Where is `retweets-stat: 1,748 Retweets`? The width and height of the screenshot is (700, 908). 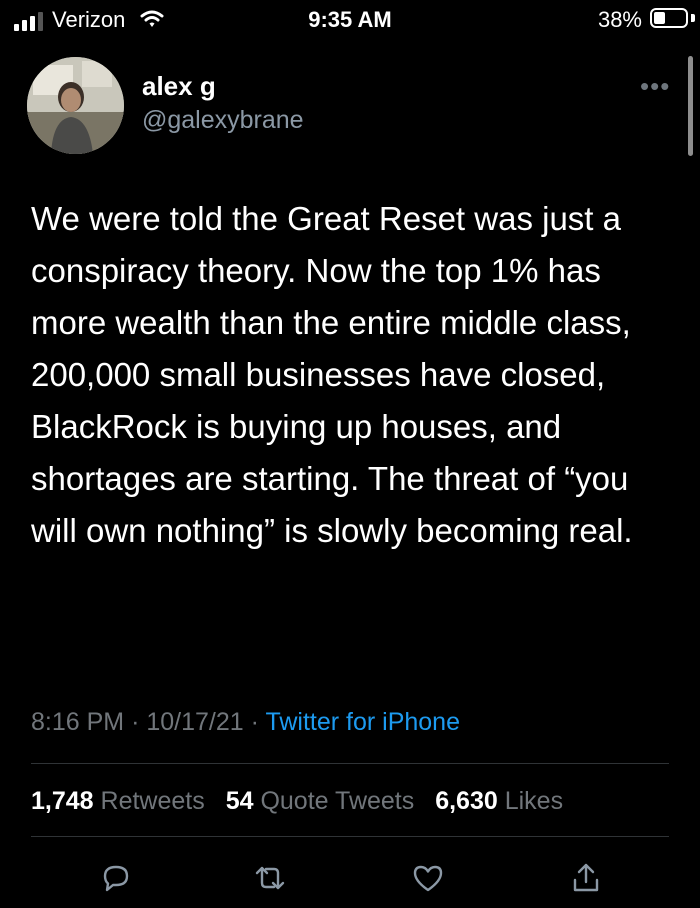 retweets-stat: 1,748 Retweets is located at coordinates (121, 801).